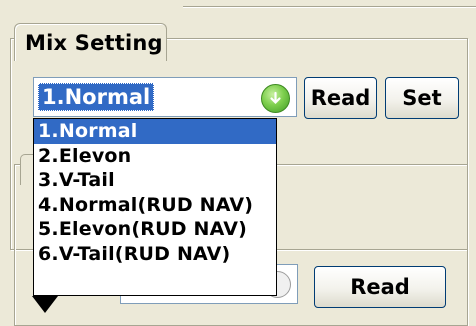 The image size is (476, 326). What do you see at coordinates (380, 287) in the screenshot?
I see `lower-read-button: Read` at bounding box center [380, 287].